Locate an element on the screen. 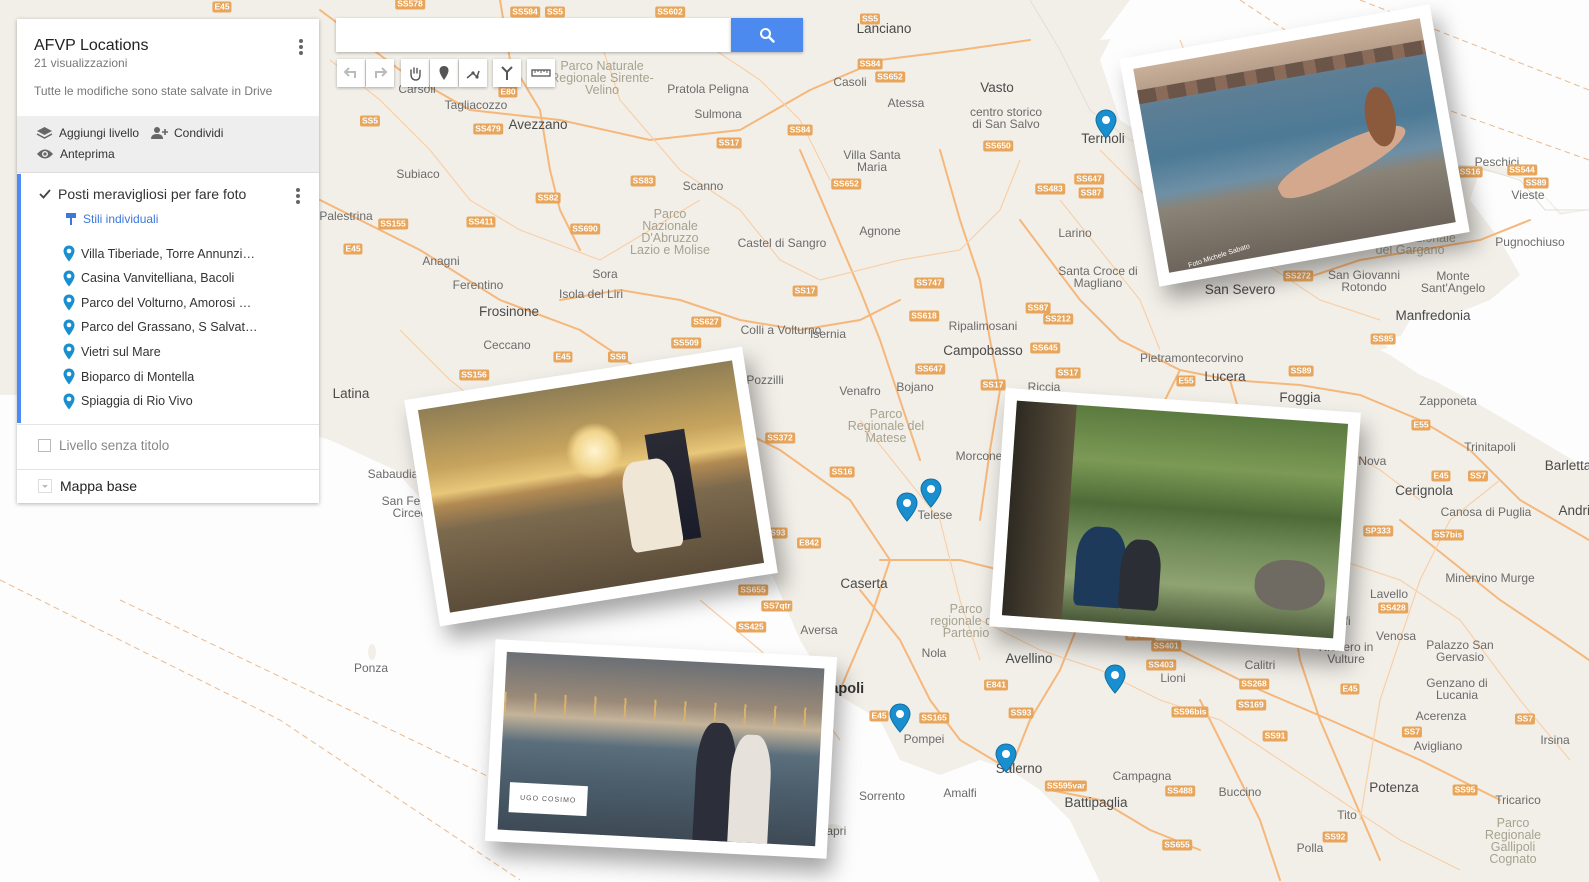 This screenshot has width=1589, height=882. road-shield: SS650 is located at coordinates (998, 146).